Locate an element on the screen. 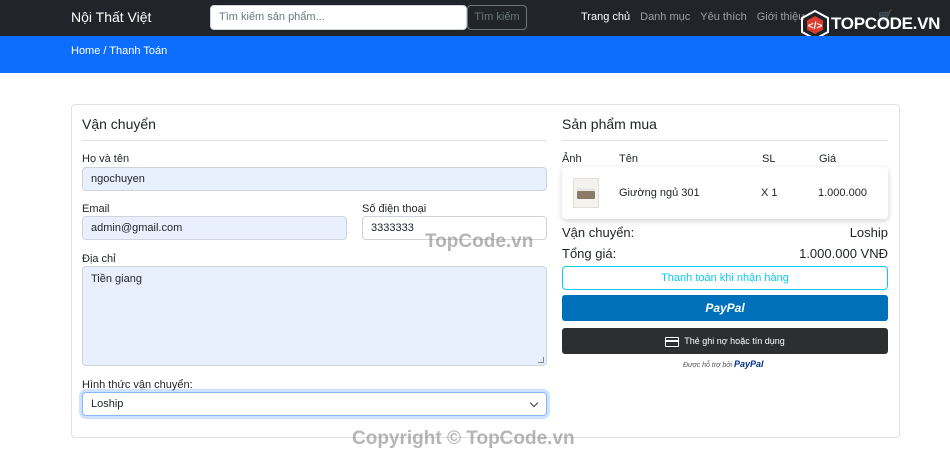 Image resolution: width=950 pixels, height=463 pixels. shipping-divider is located at coordinates (314, 140).